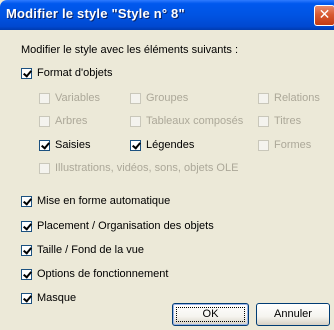 The width and height of the screenshot is (334, 330). I want to click on cancel-label: Annuler, so click(293, 314).